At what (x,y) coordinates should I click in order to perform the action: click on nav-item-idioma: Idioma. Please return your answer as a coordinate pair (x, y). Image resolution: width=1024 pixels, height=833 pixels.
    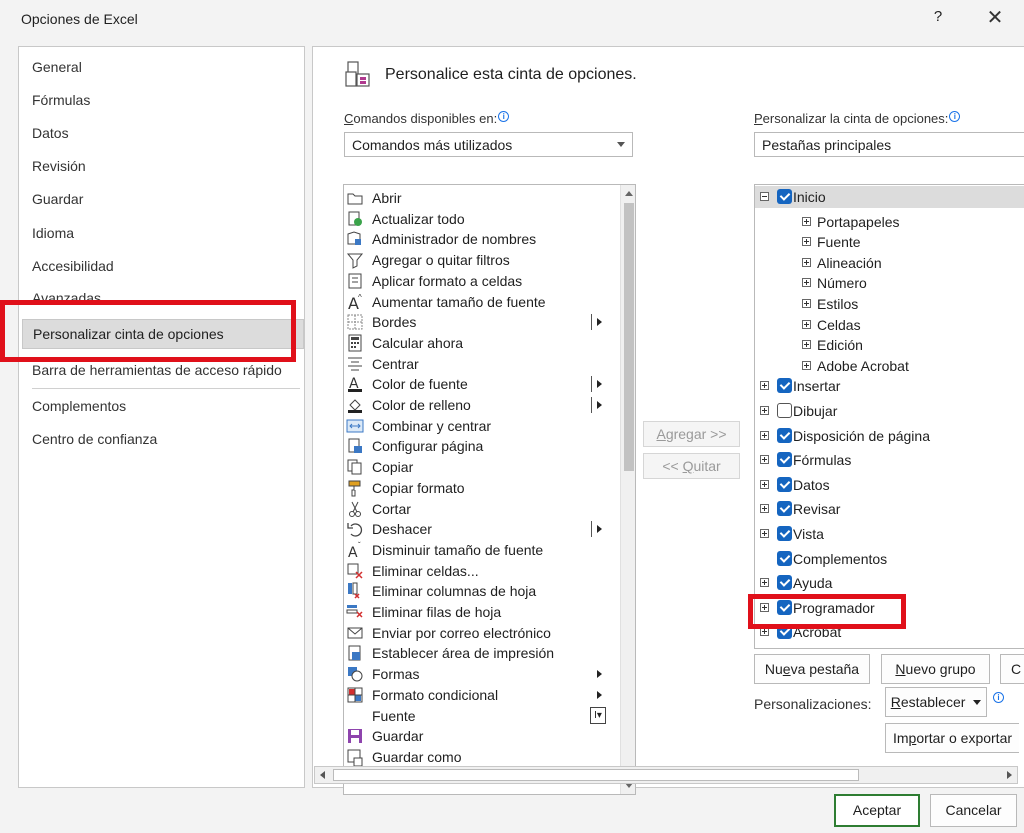
    Looking at the image, I should click on (53, 233).